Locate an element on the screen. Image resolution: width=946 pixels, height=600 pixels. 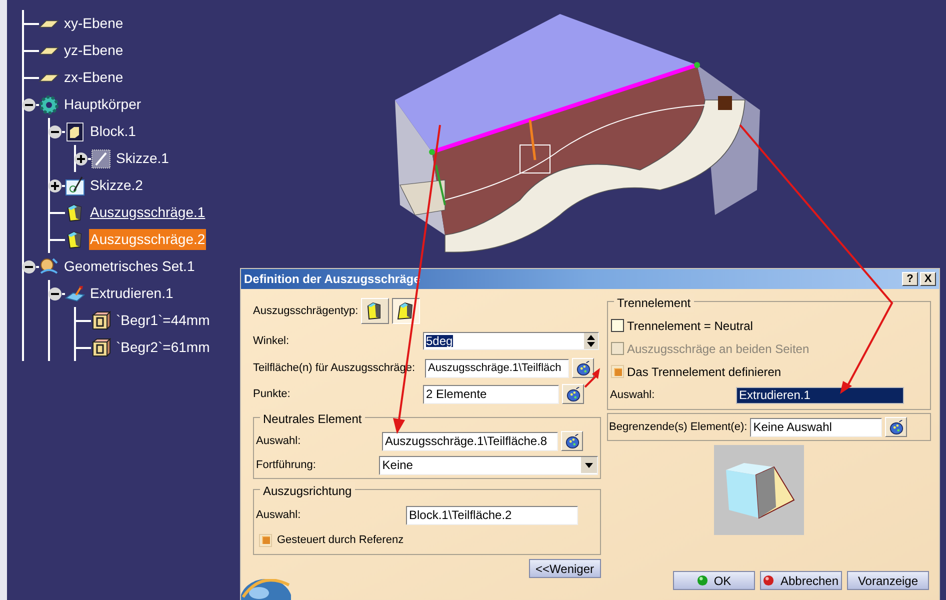
dropdown-value: Keine is located at coordinates (397, 465).